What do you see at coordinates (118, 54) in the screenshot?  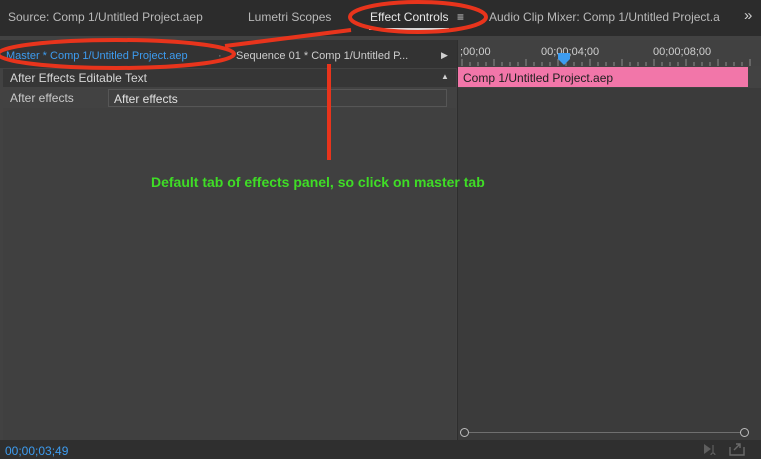 I see `master-tab-highlight-ellipse` at bounding box center [118, 54].